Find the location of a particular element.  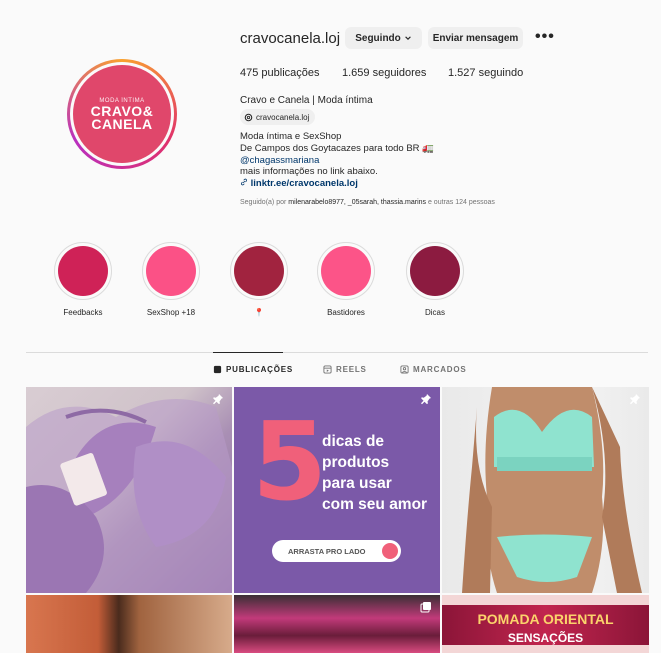

avatar-logo: MODA ÍNTIMA CRAVO& CANELA is located at coordinates (122, 114).